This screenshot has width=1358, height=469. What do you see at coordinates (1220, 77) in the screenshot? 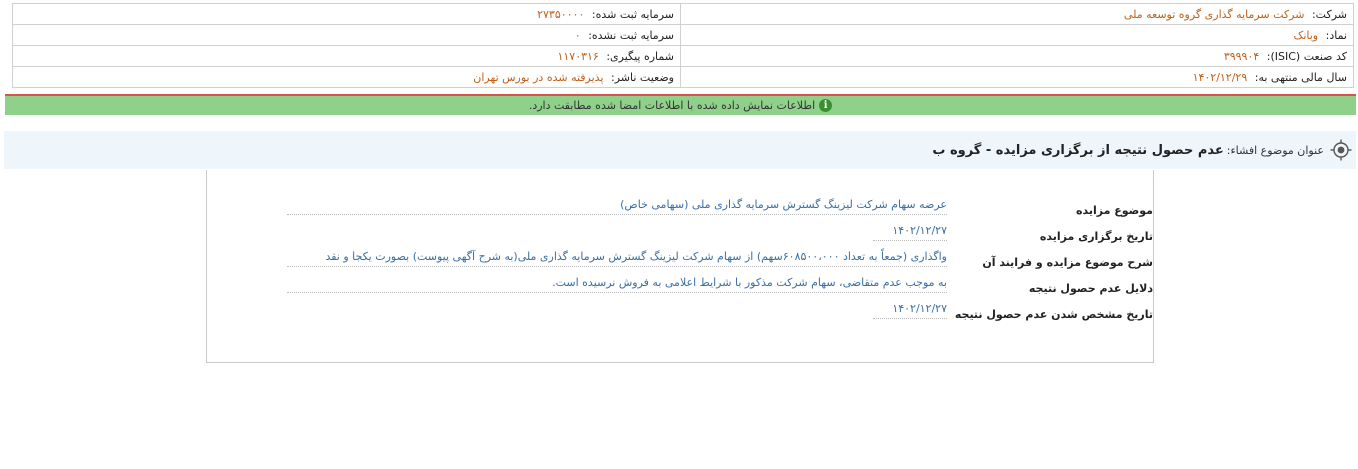
I see `fiscal-value: ۱۴۰۲/۱۲/۲۹` at bounding box center [1220, 77].